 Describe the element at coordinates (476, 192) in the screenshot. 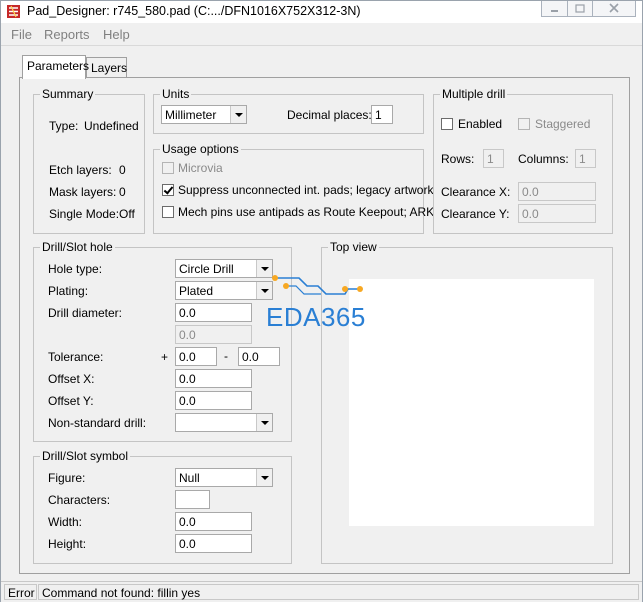

I see `clearance-x-label: Clearance X:` at that location.